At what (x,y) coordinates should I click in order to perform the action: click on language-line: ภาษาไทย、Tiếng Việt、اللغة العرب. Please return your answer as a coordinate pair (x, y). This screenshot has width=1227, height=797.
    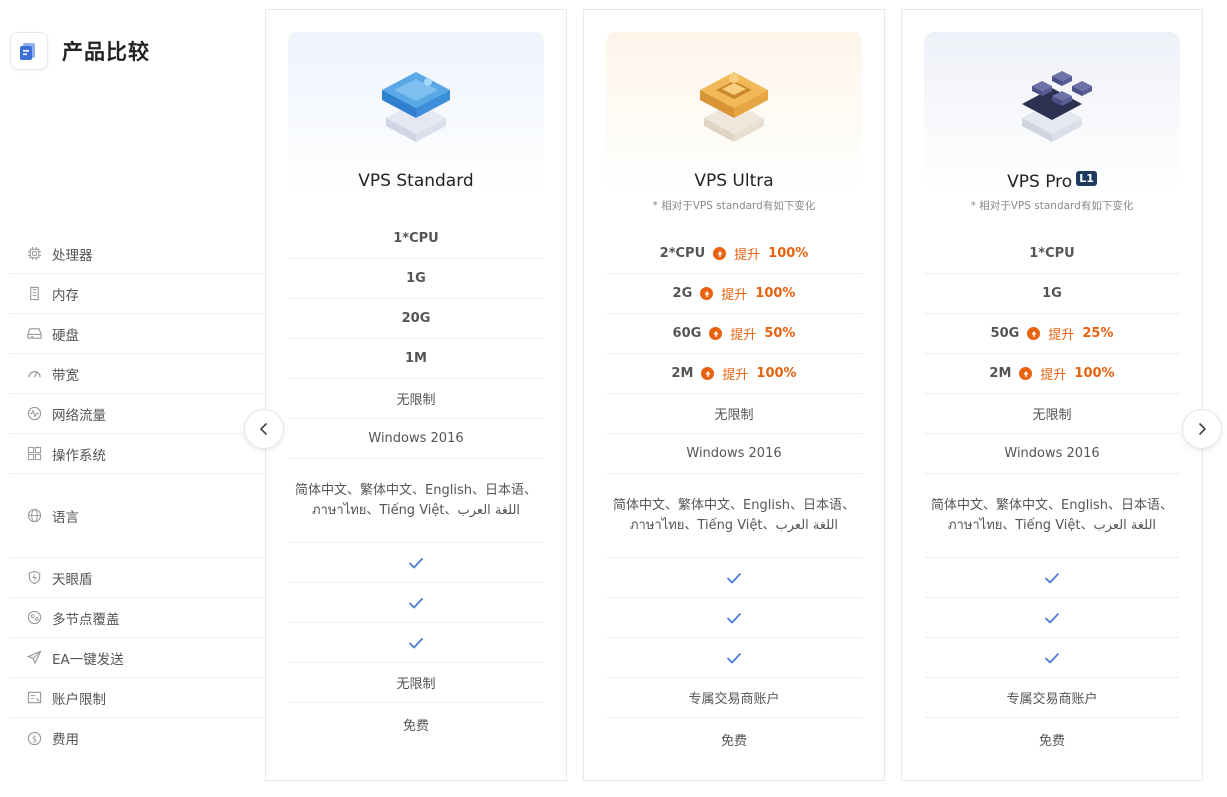
    Looking at the image, I should click on (416, 510).